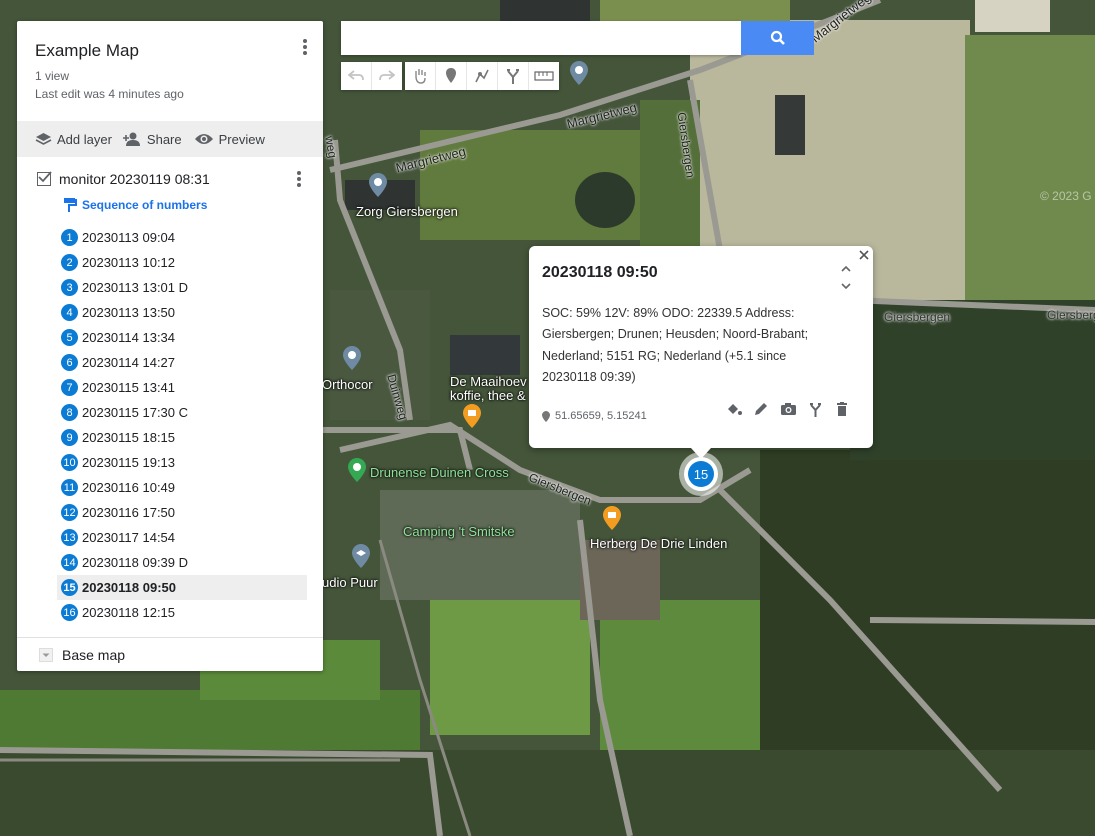 Image resolution: width=1095 pixels, height=836 pixels. Describe the element at coordinates (135, 287) in the screenshot. I see `list-item-label: 20230113 13:01 D` at that location.